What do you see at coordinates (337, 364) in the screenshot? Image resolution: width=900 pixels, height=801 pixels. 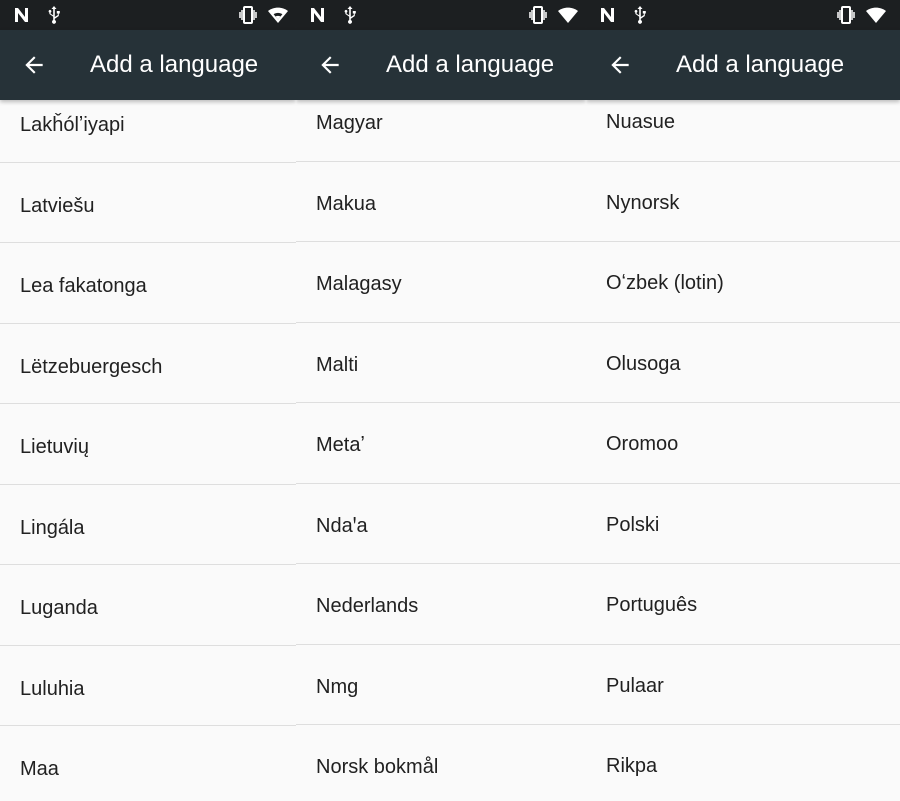 I see `language-label: Malti` at bounding box center [337, 364].